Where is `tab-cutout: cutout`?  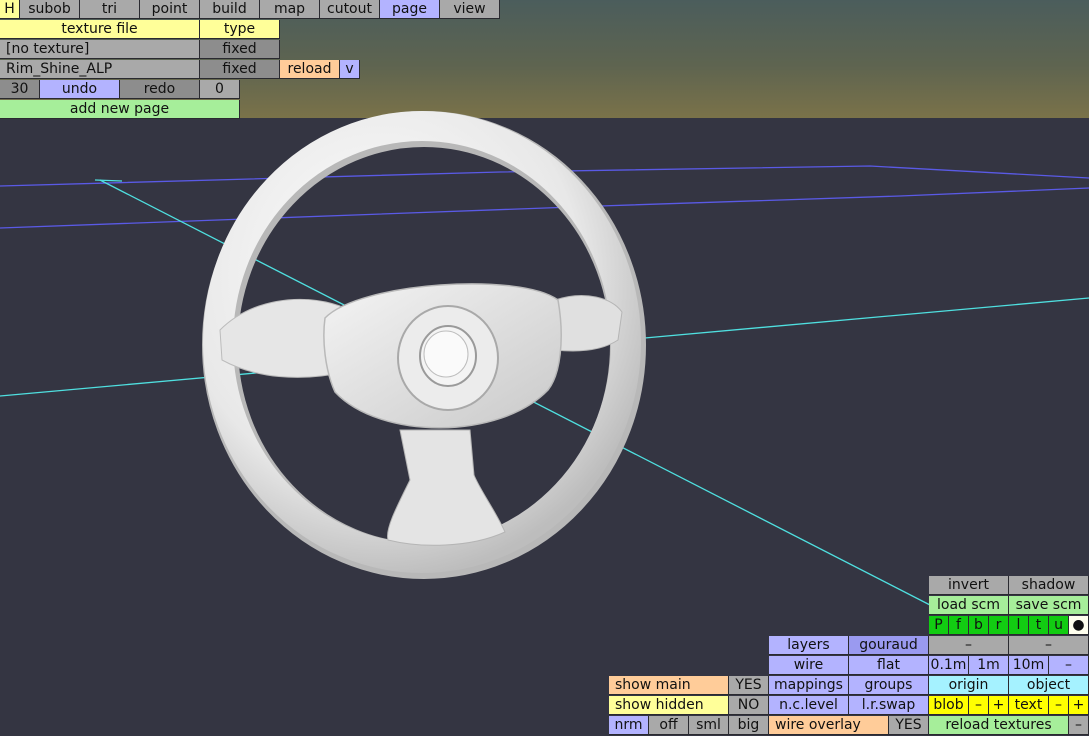 tab-cutout: cutout is located at coordinates (350, 9).